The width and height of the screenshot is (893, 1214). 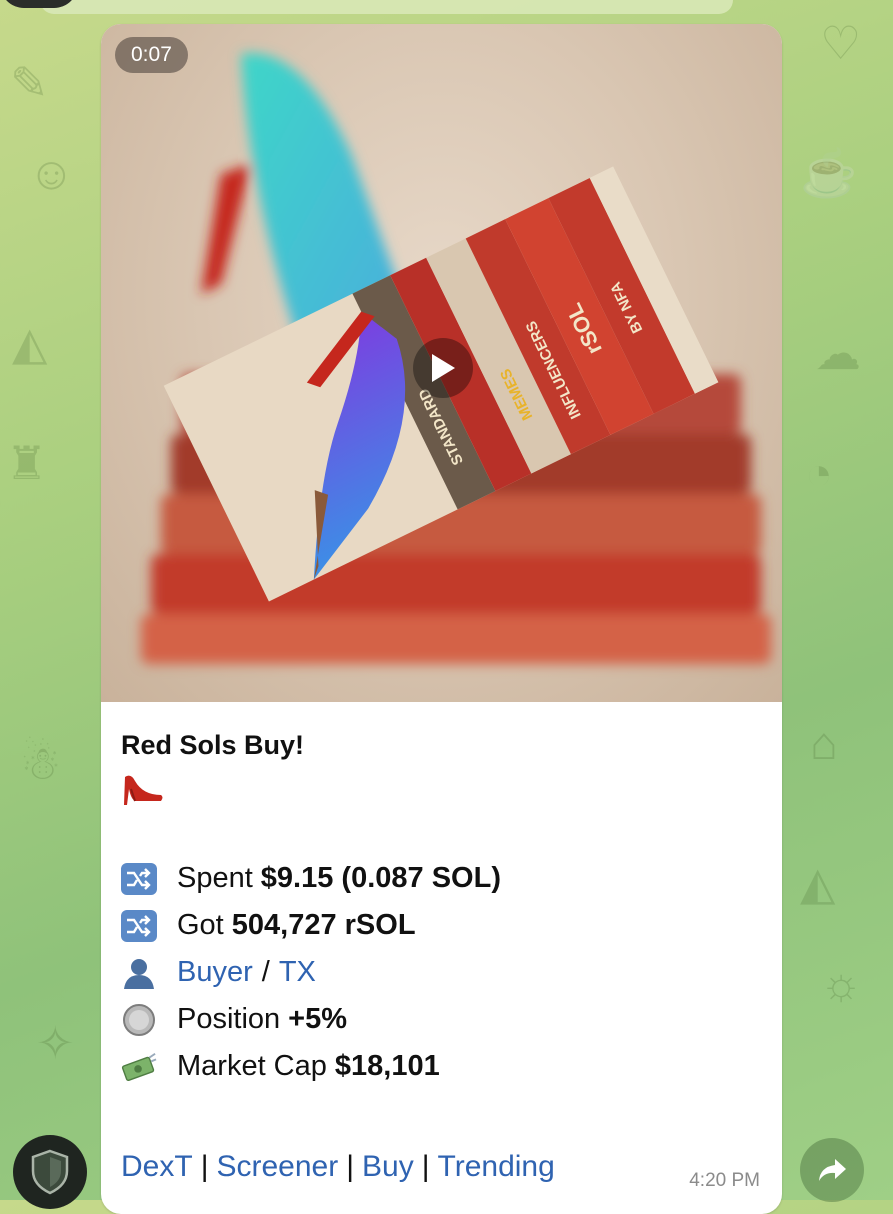 What do you see at coordinates (380, 878) in the screenshot?
I see `spent-value: $9.15 (0.087 SOL)` at bounding box center [380, 878].